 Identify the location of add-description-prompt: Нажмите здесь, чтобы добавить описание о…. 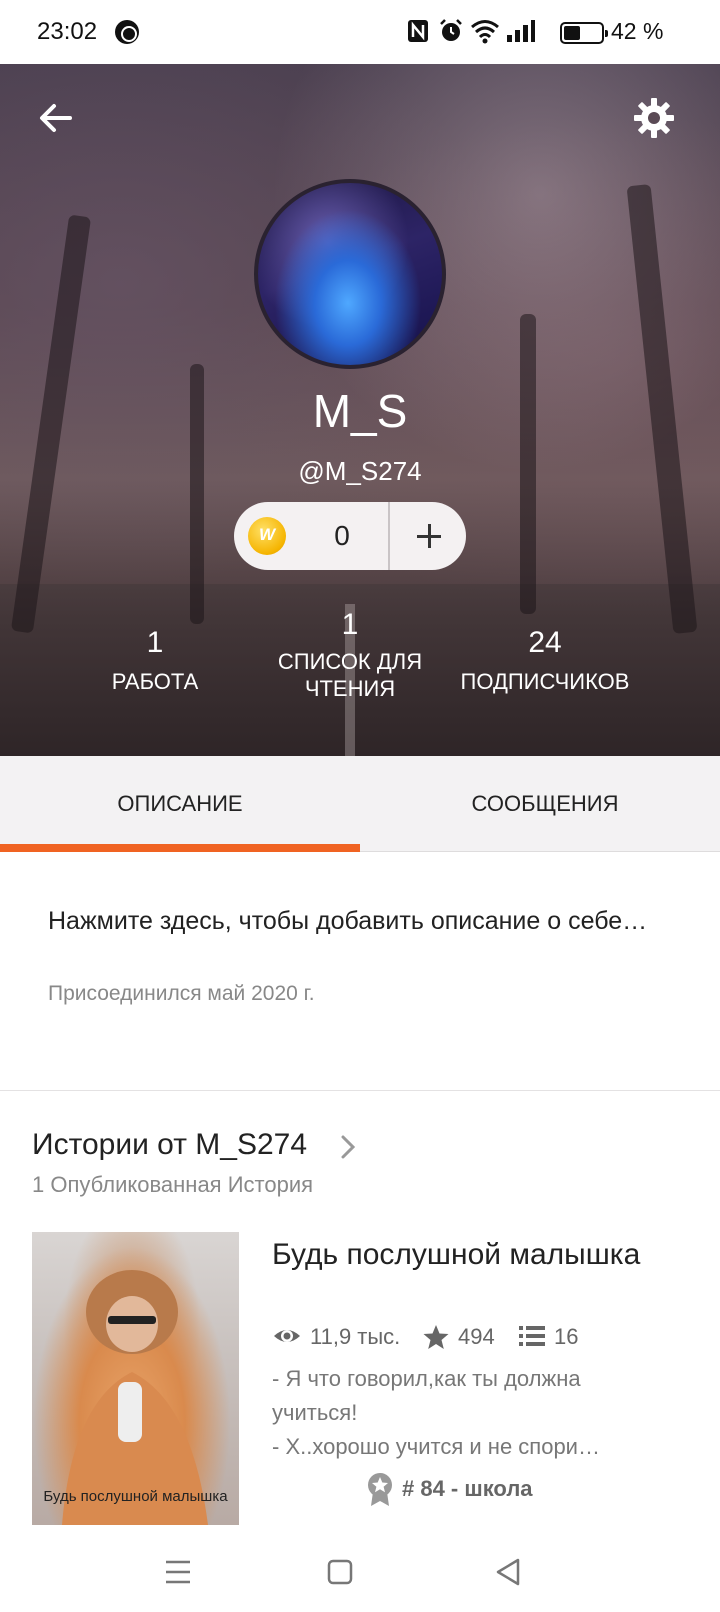
(358, 921).